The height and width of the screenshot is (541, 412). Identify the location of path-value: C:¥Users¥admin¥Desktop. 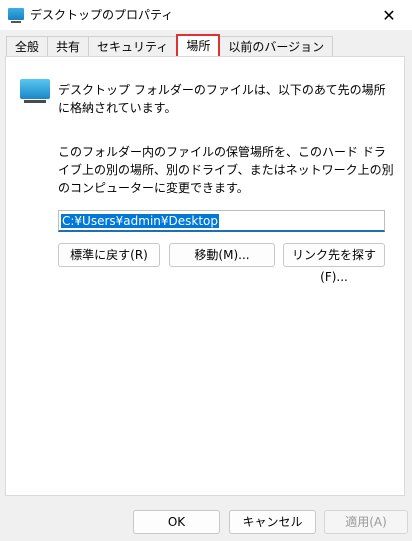
(140, 221).